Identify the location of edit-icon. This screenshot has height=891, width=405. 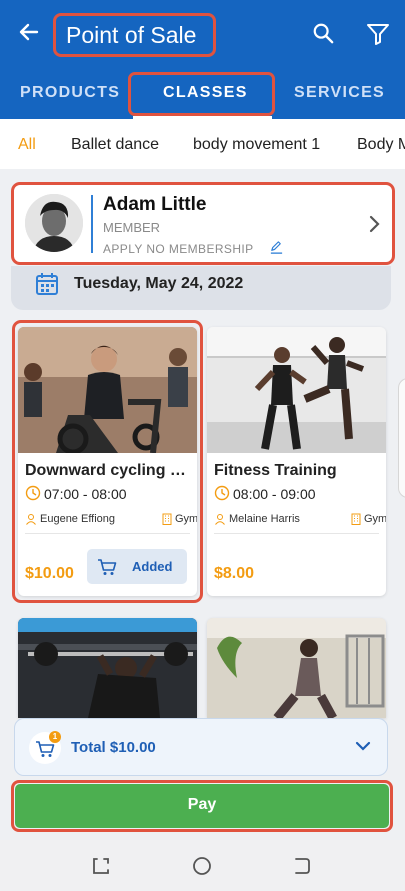
(276, 247).